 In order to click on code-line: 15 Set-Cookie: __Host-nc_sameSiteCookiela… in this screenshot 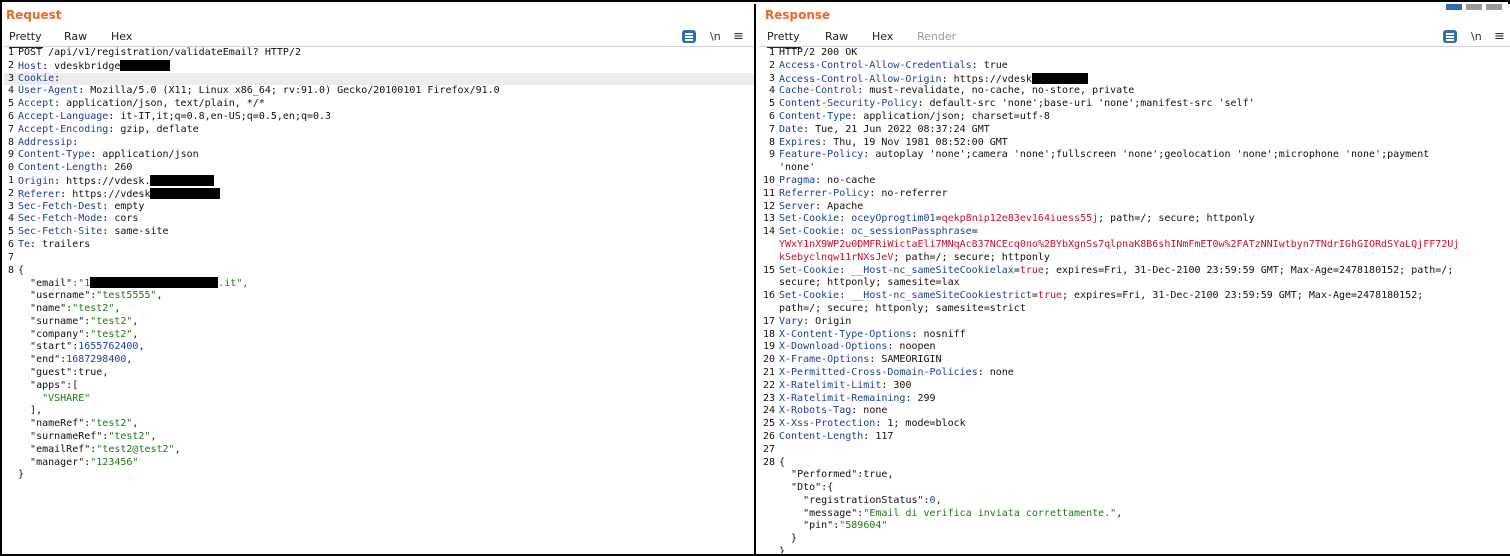, I will do `click(1134, 271)`.